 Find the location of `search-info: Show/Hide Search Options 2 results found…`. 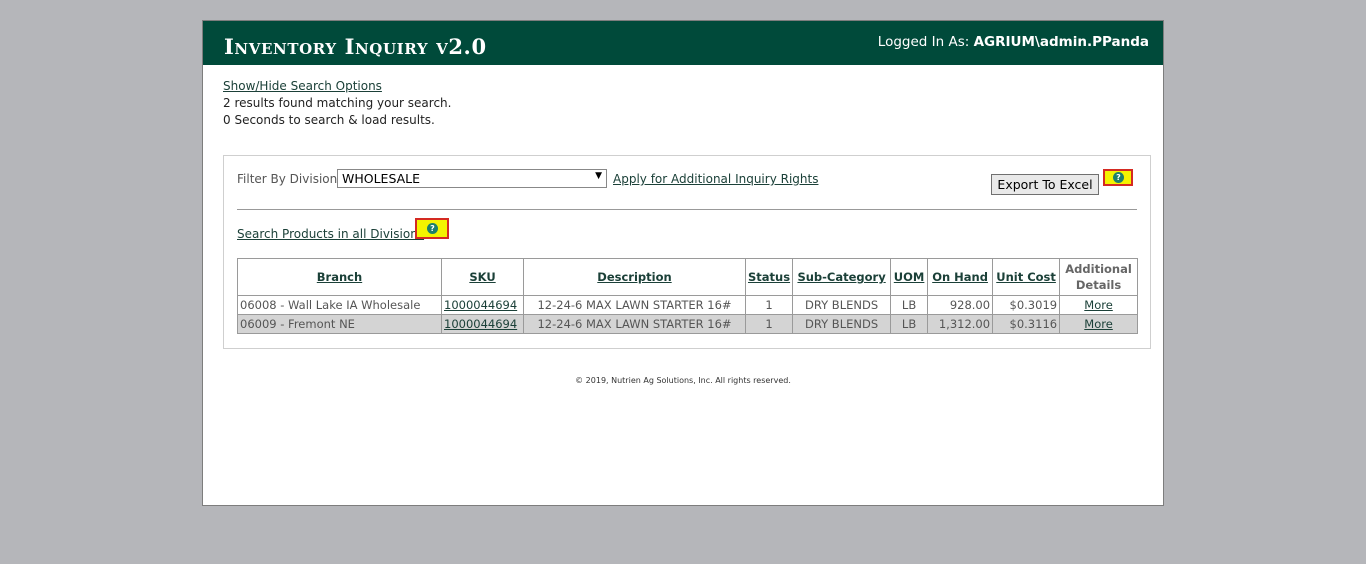

search-info: Show/Hide Search Options 2 results found… is located at coordinates (337, 103).